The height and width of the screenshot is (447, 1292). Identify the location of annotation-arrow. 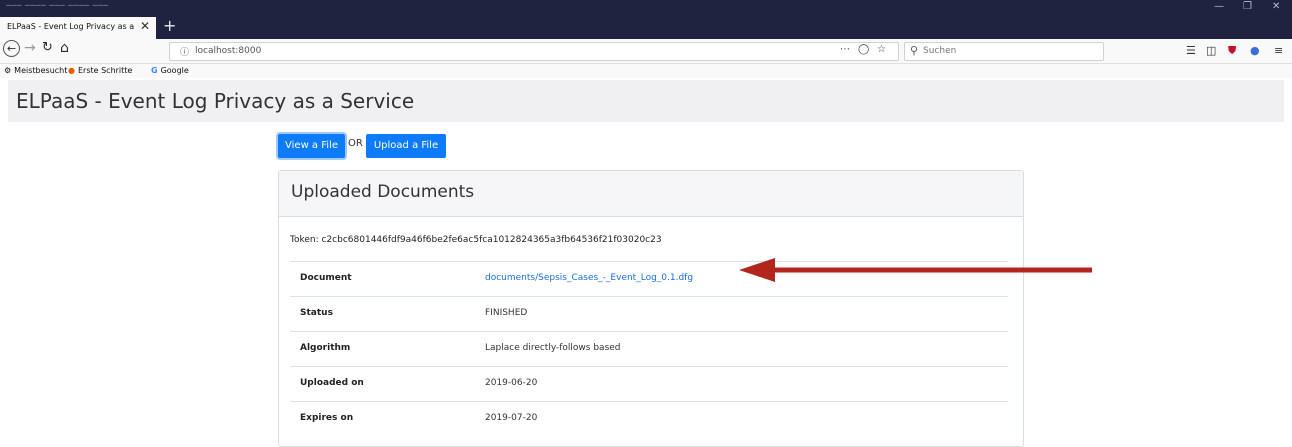
(915, 270).